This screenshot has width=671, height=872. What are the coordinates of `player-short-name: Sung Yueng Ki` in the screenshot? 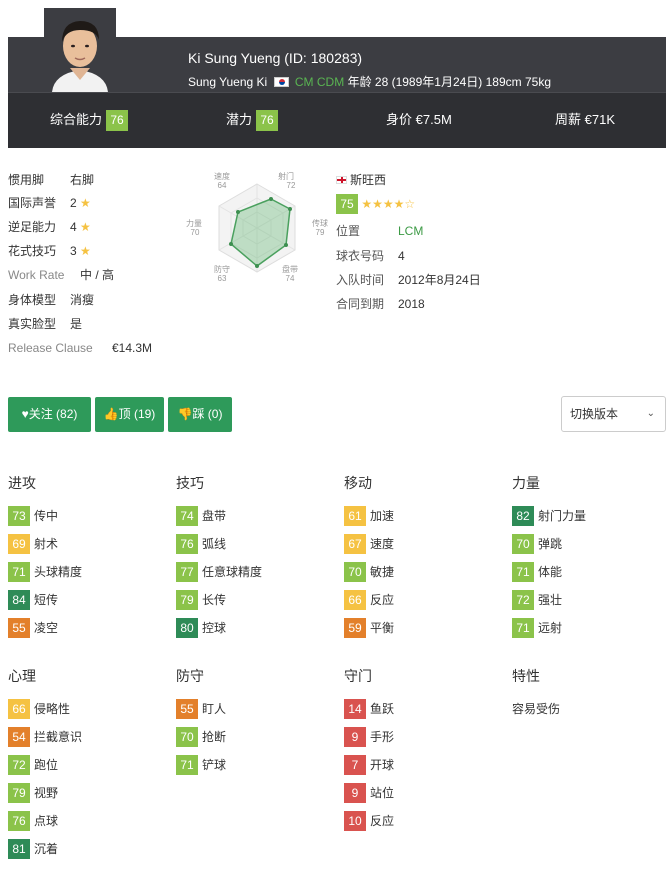 It's located at (228, 82).